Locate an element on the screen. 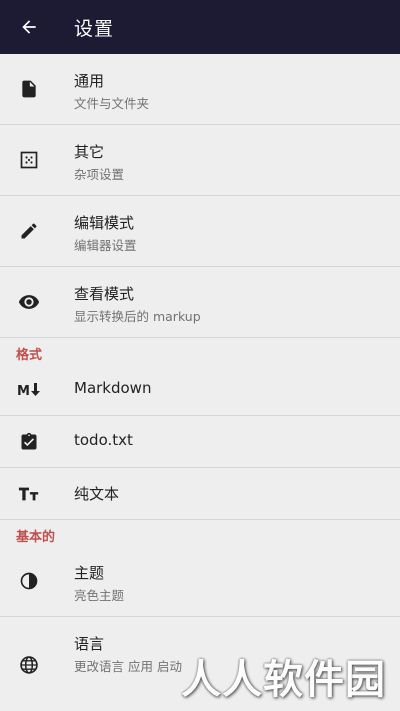 This screenshot has width=400, height=711. page-title: 设置 is located at coordinates (94, 28).